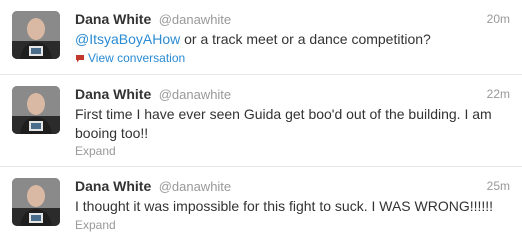 This screenshot has height=248, width=522. Describe the element at coordinates (498, 19) in the screenshot. I see `tweet-timestamp: 20m` at that location.